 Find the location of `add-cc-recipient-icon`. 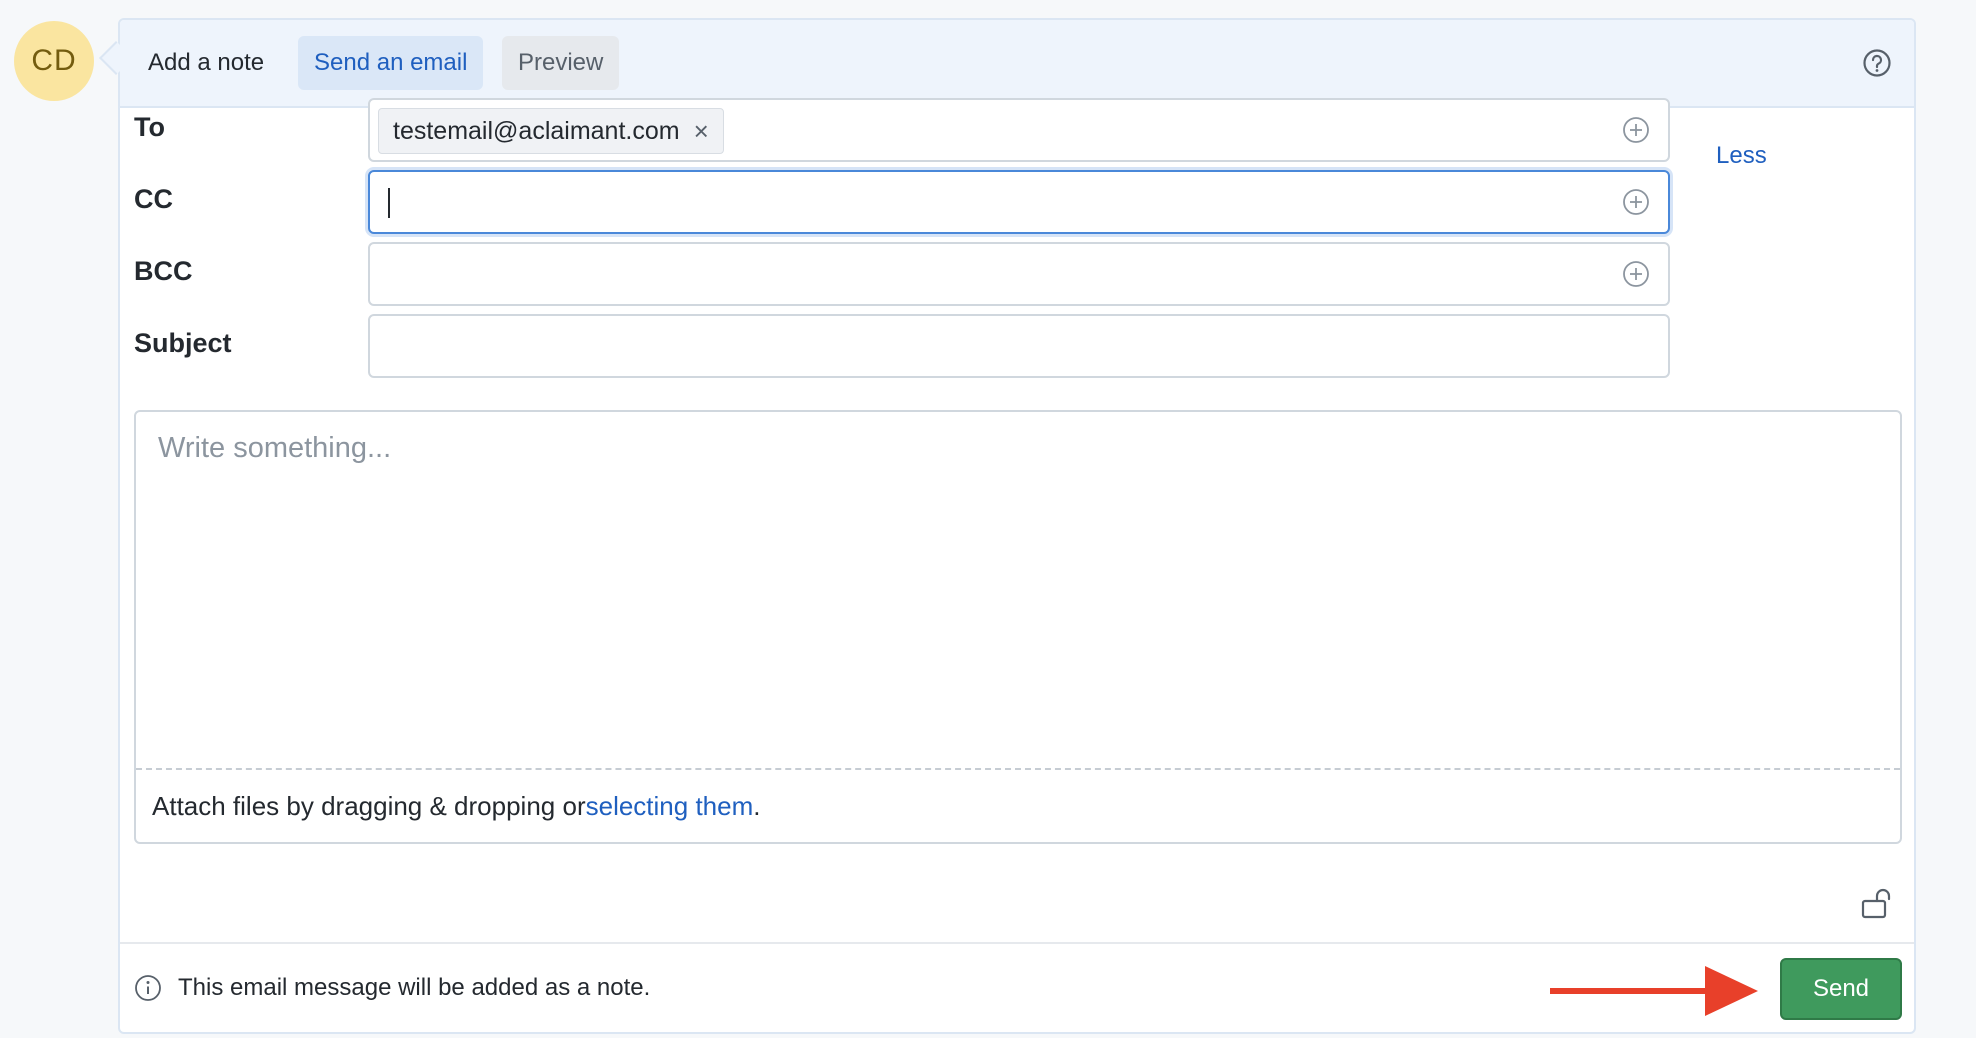

add-cc-recipient-icon is located at coordinates (1636, 202).